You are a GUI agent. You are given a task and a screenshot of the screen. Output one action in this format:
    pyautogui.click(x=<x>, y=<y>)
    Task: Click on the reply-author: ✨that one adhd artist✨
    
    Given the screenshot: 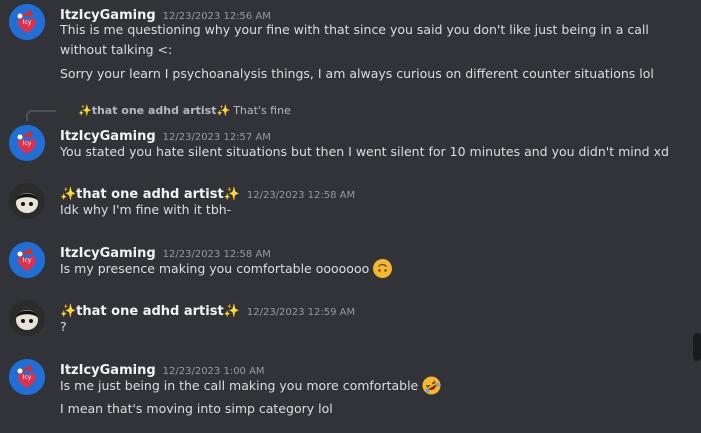 What is the action you would take?
    pyautogui.click(x=154, y=110)
    